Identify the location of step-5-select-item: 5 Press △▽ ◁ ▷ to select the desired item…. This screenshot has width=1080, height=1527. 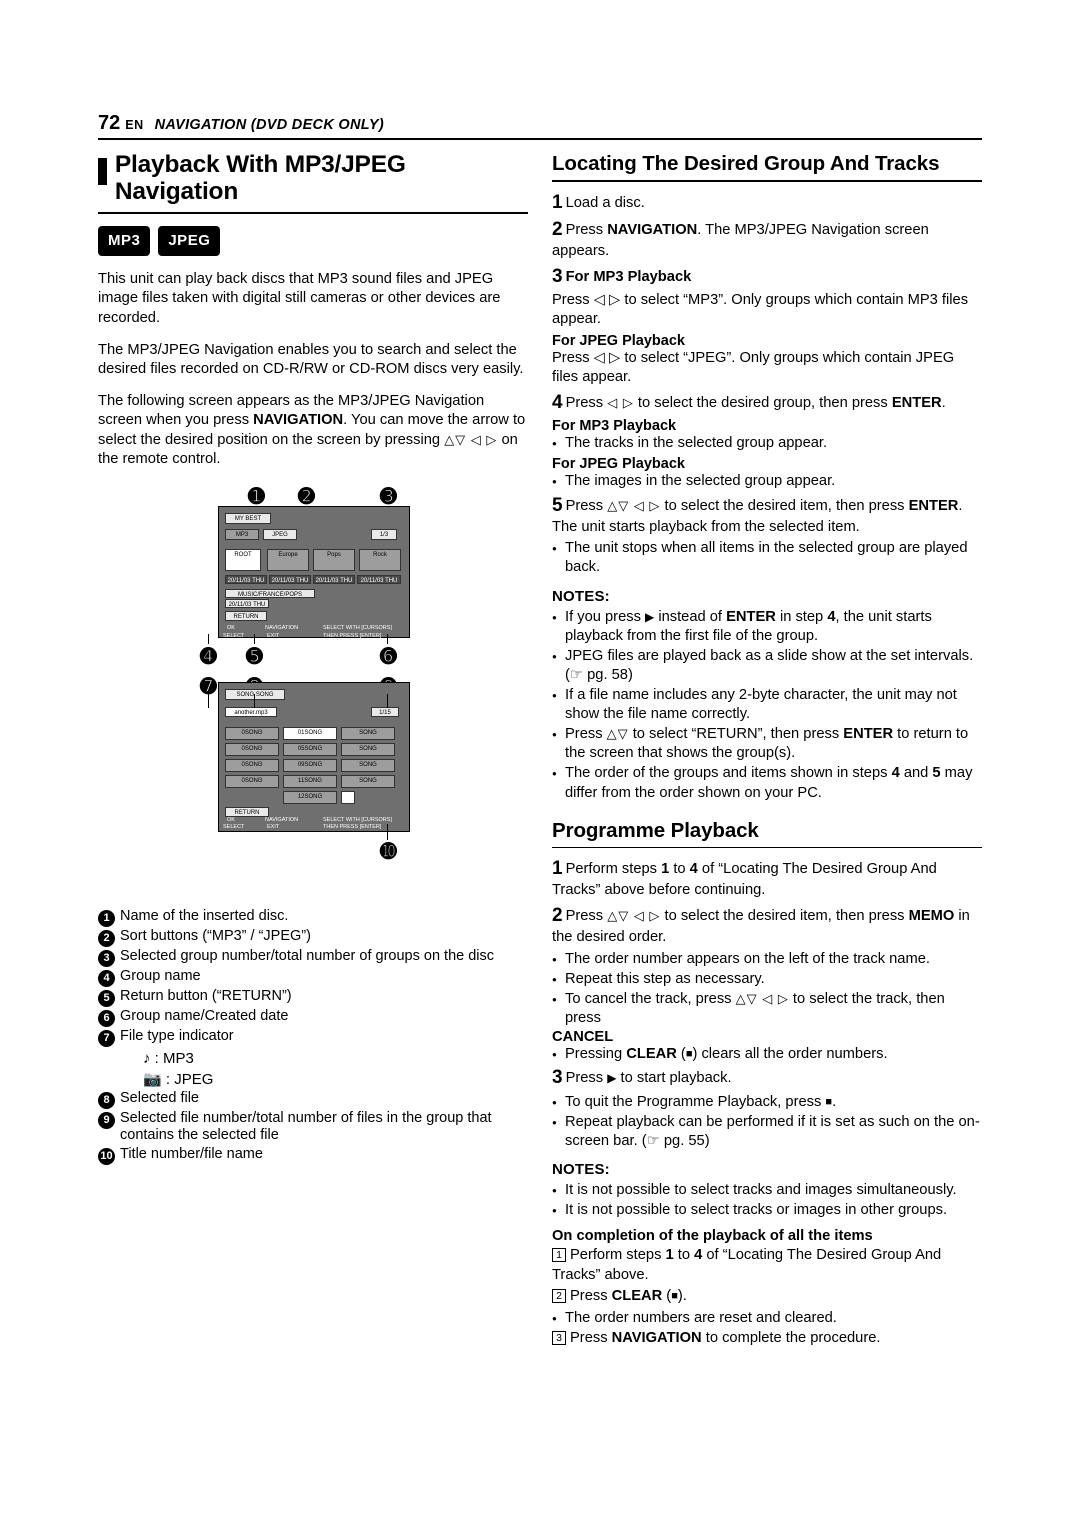
(757, 514).